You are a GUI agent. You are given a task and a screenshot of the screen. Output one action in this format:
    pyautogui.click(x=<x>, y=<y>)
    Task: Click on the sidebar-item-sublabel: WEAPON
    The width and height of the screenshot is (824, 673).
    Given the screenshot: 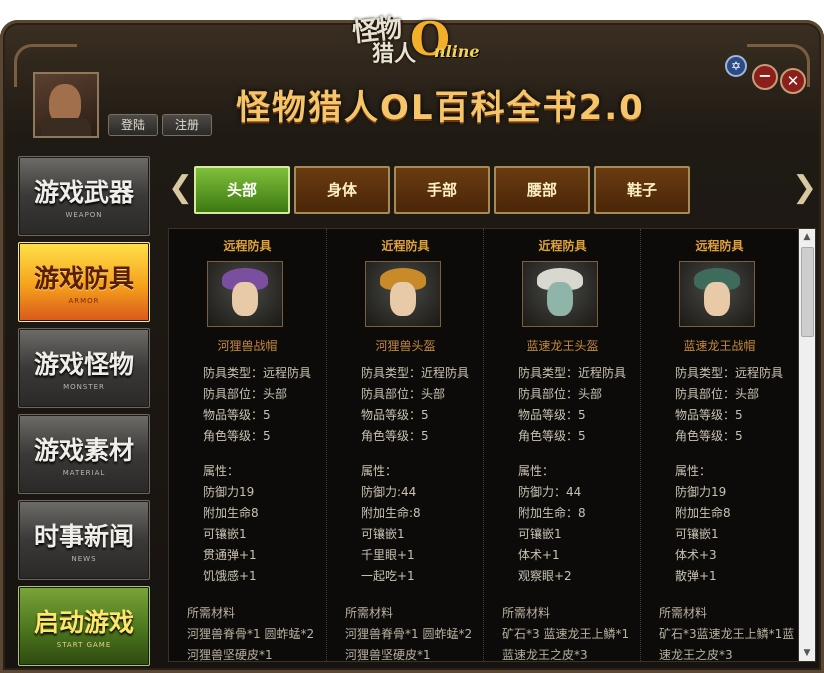 What is the action you would take?
    pyautogui.click(x=84, y=215)
    